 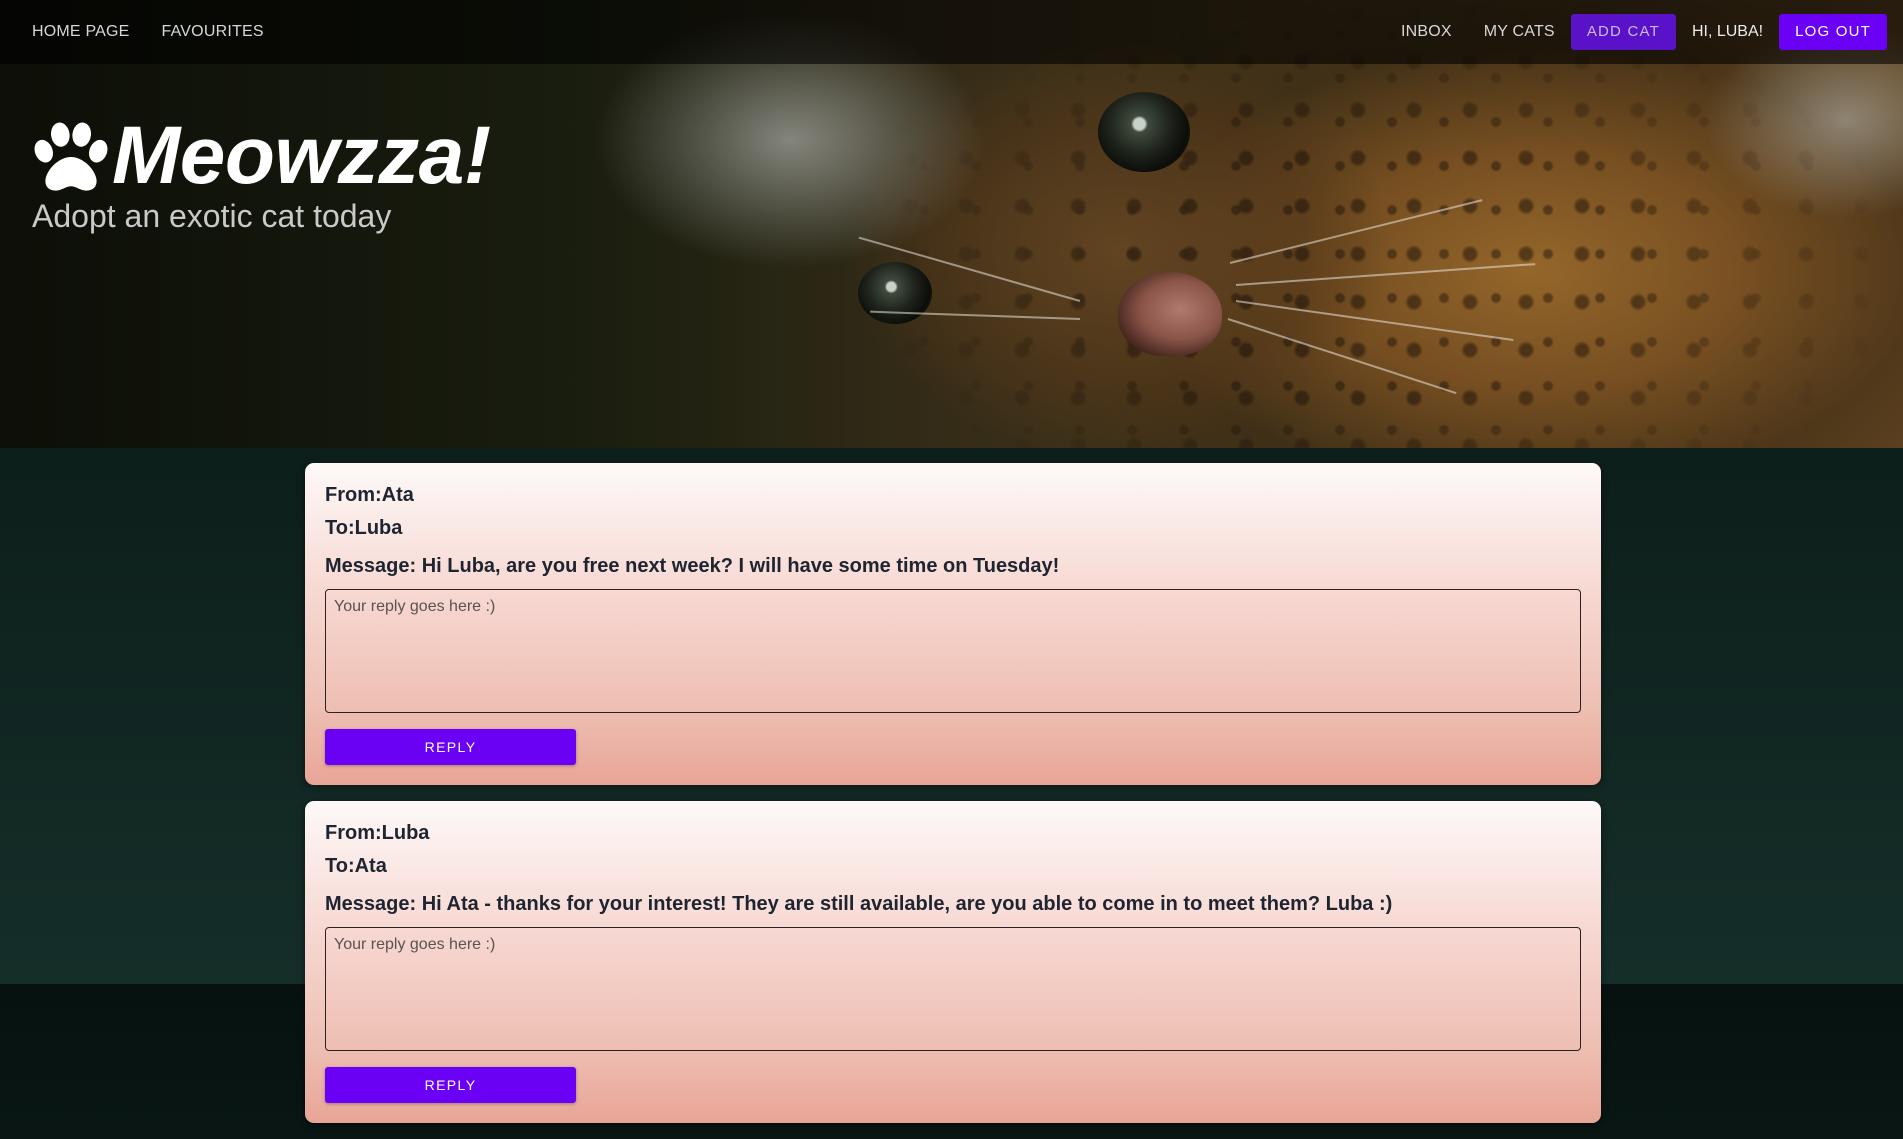 What do you see at coordinates (213, 32) in the screenshot?
I see `nav-favourites-link: FAVOURITES` at bounding box center [213, 32].